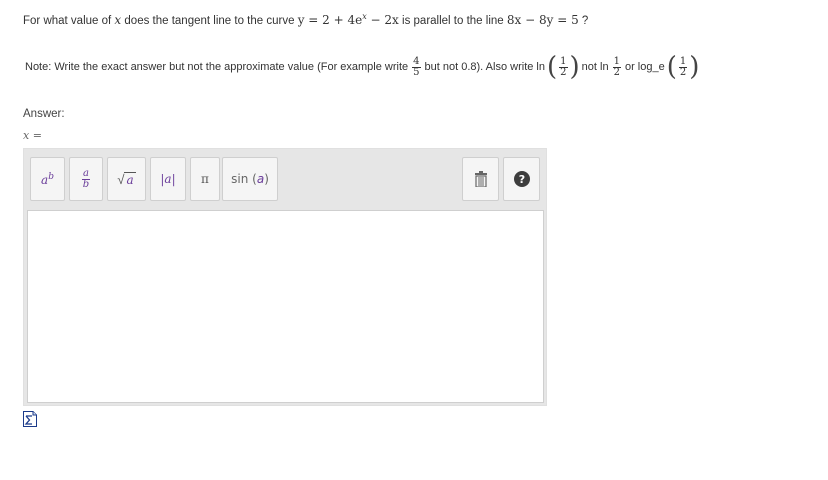 This screenshot has width=828, height=480. Describe the element at coordinates (32, 135) in the screenshot. I see `answer-var-prefix: x =` at that location.